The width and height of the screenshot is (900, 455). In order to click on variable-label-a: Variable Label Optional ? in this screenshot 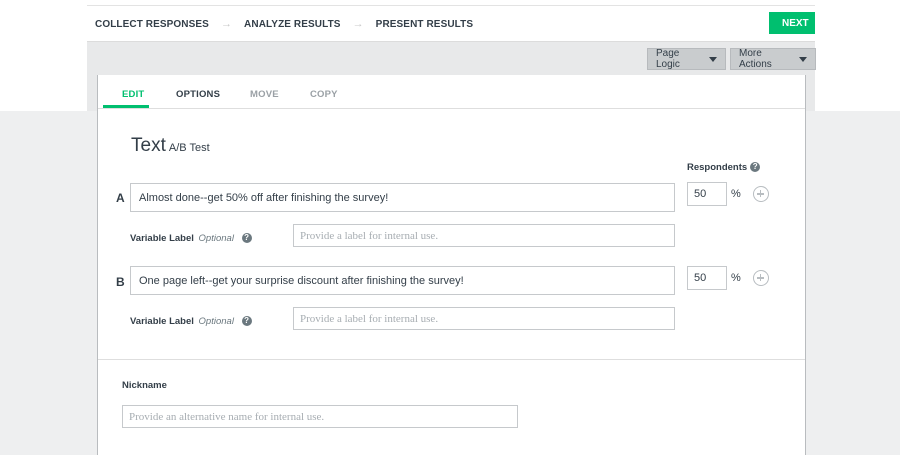, I will do `click(191, 238)`.